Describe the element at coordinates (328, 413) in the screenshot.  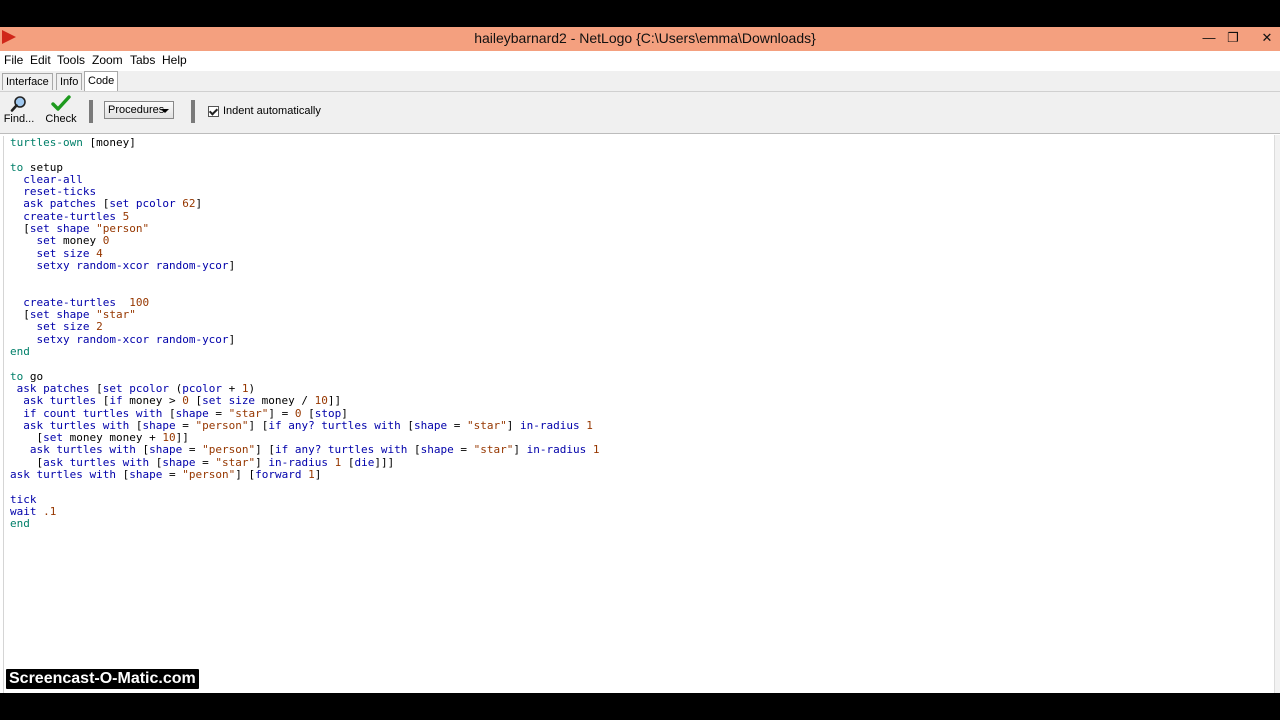
I see `code-token: stop` at that location.